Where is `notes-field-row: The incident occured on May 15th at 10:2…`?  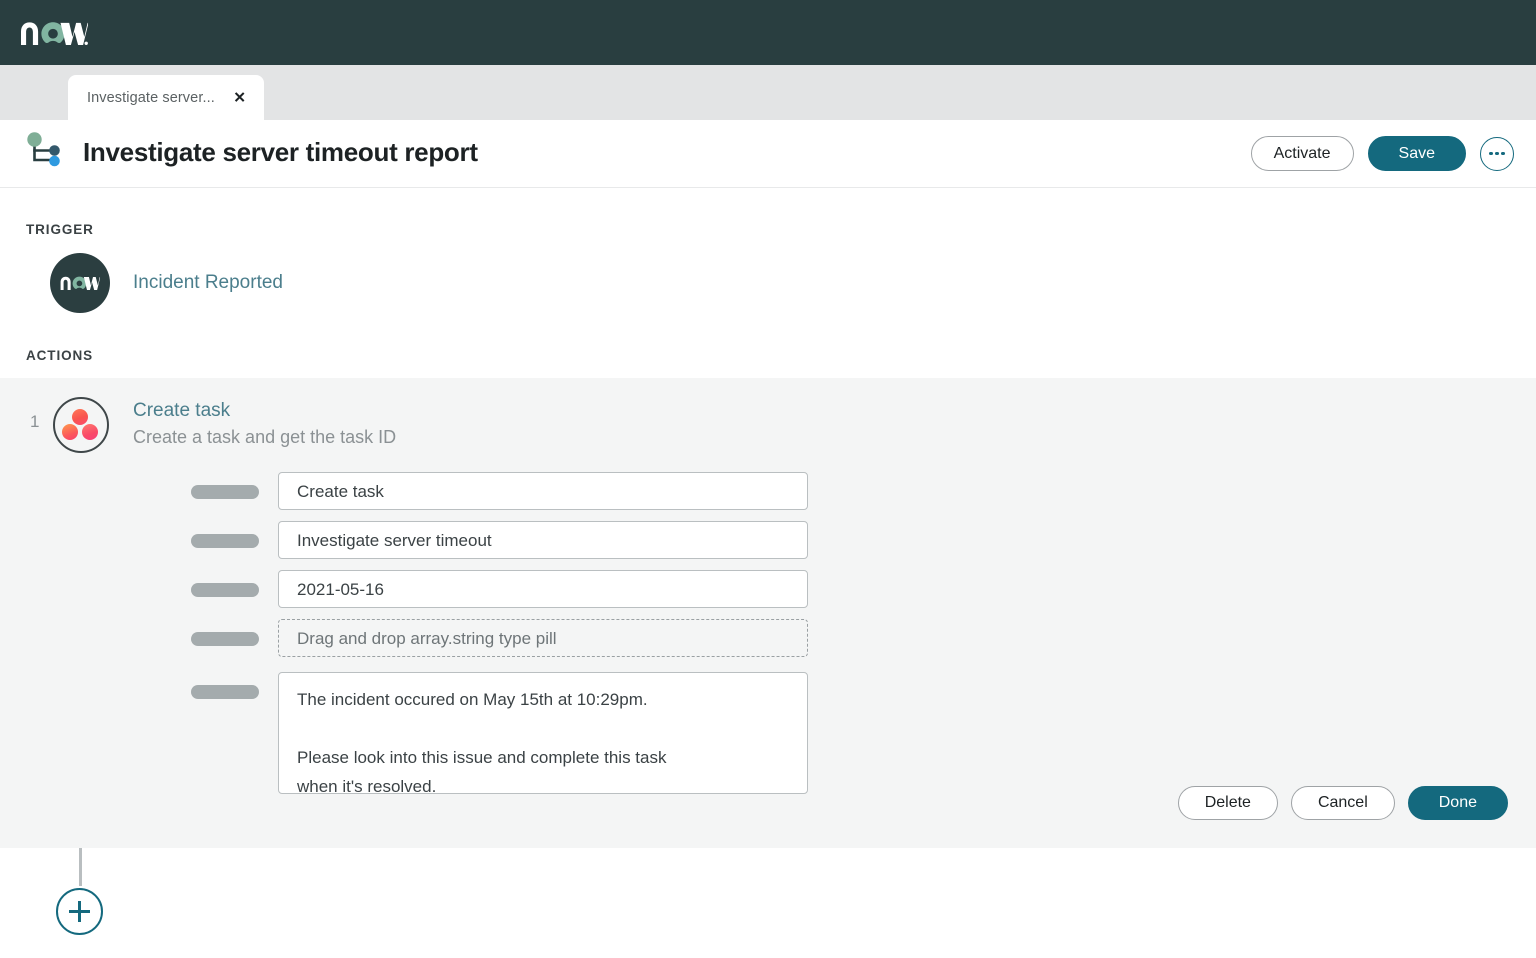 notes-field-row: The incident occured on May 15th at 10:2… is located at coordinates (499, 733).